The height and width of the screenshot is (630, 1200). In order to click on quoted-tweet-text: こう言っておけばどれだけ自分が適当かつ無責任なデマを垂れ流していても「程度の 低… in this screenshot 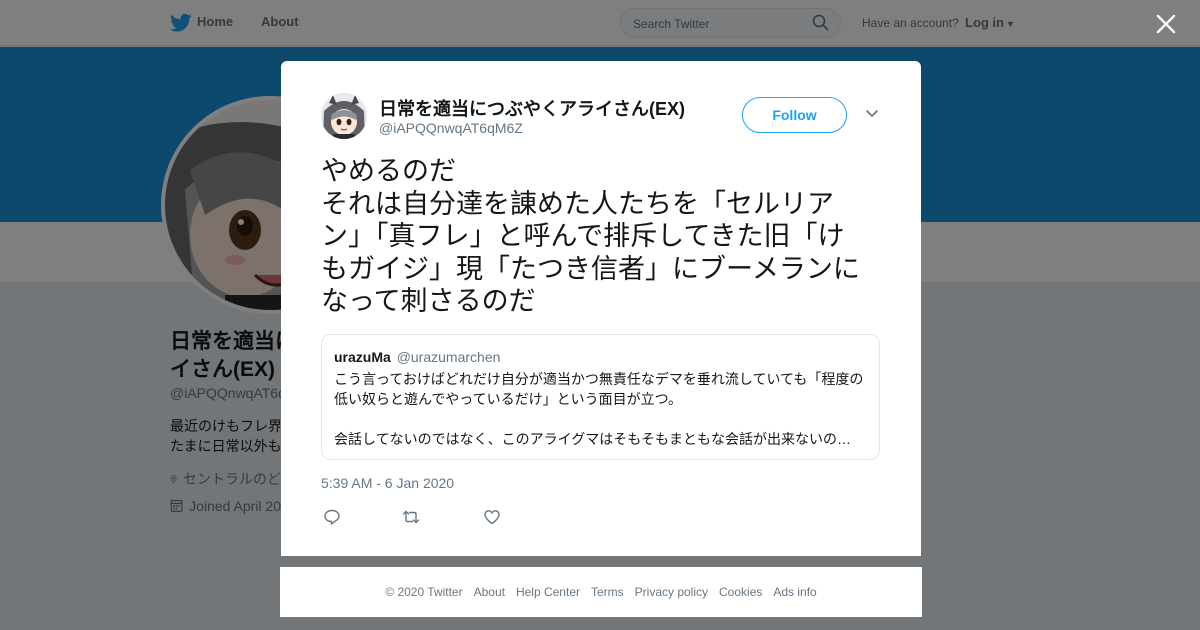, I will do `click(599, 409)`.